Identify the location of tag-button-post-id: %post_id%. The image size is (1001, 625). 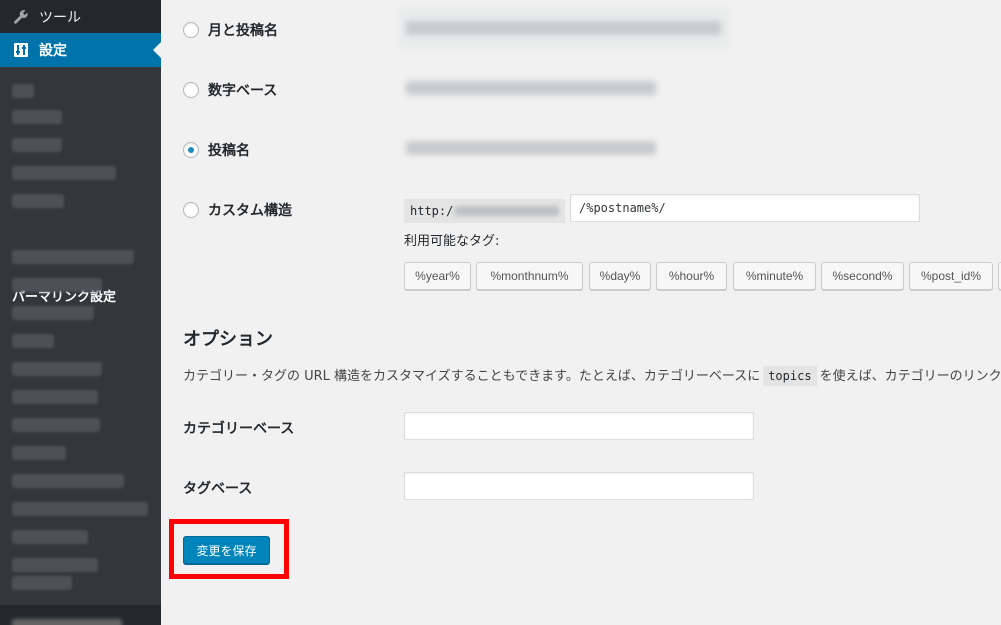
(951, 276).